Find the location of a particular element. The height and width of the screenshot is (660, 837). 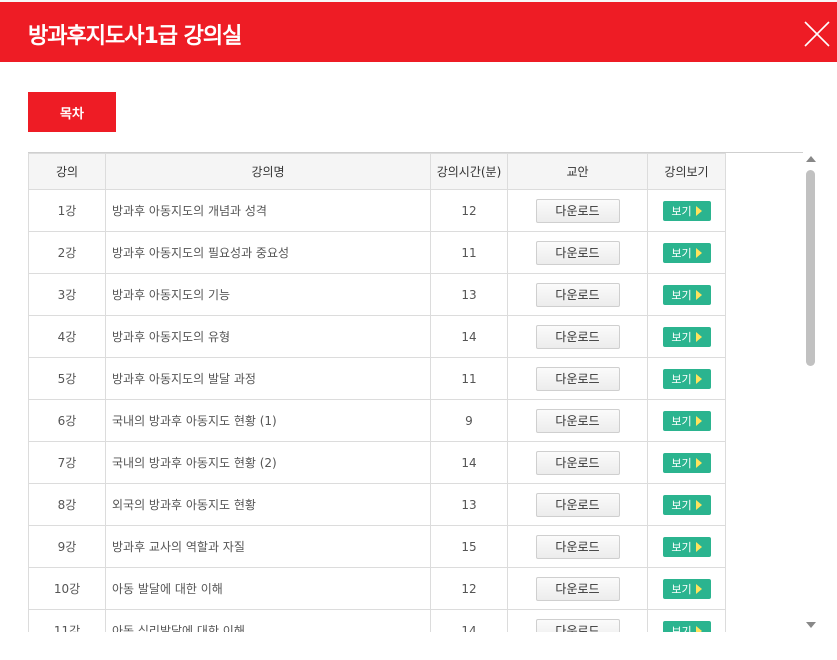

col-header-handout: 교안 is located at coordinates (577, 171).